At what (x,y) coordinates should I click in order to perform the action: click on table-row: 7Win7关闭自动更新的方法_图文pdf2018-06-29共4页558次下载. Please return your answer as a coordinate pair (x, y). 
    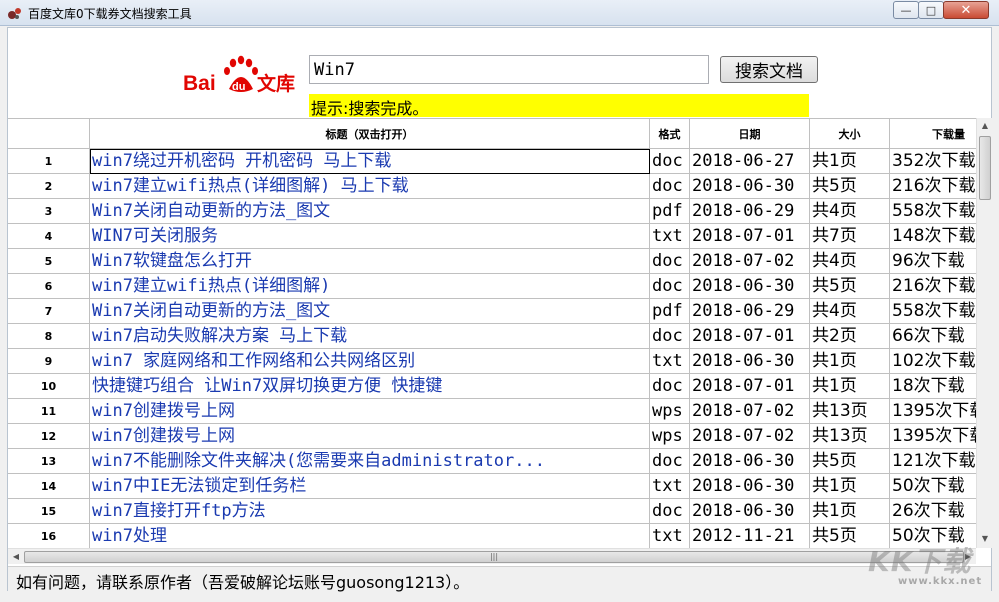
    Looking at the image, I should click on (492, 311).